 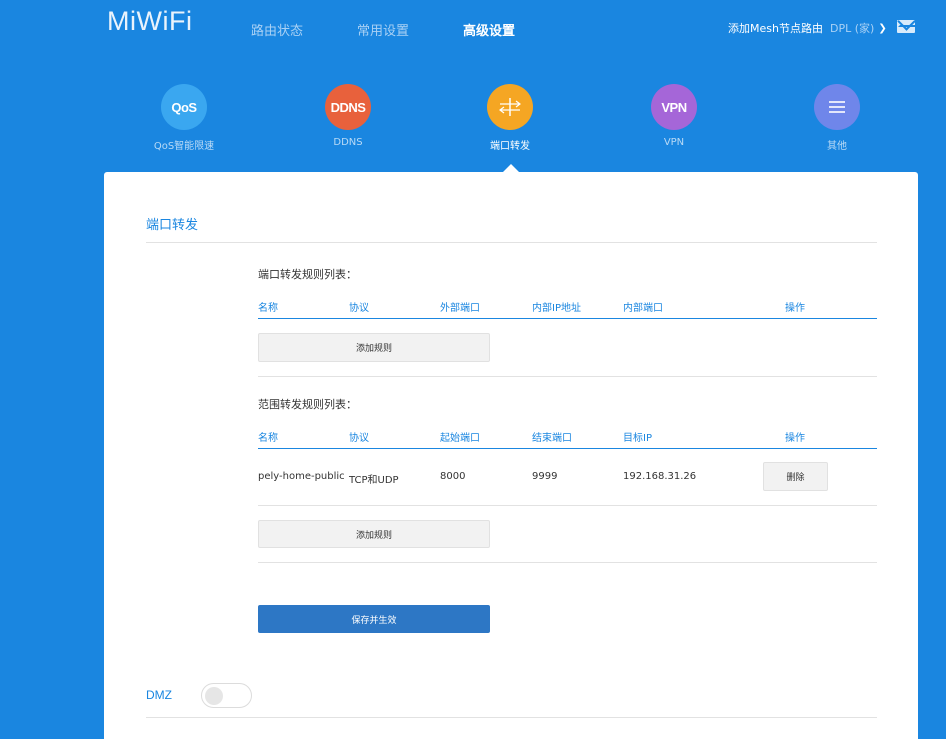 What do you see at coordinates (660, 476) in the screenshot?
I see `rule-target-ip: 192.168.31.26` at bounding box center [660, 476].